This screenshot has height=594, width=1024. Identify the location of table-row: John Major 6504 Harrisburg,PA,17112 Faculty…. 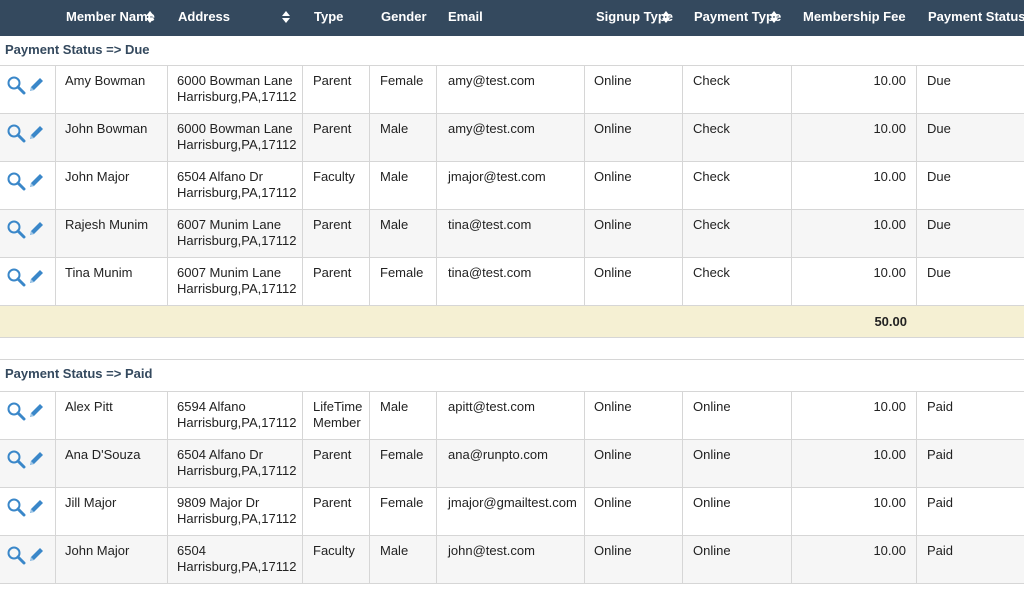
(512, 560).